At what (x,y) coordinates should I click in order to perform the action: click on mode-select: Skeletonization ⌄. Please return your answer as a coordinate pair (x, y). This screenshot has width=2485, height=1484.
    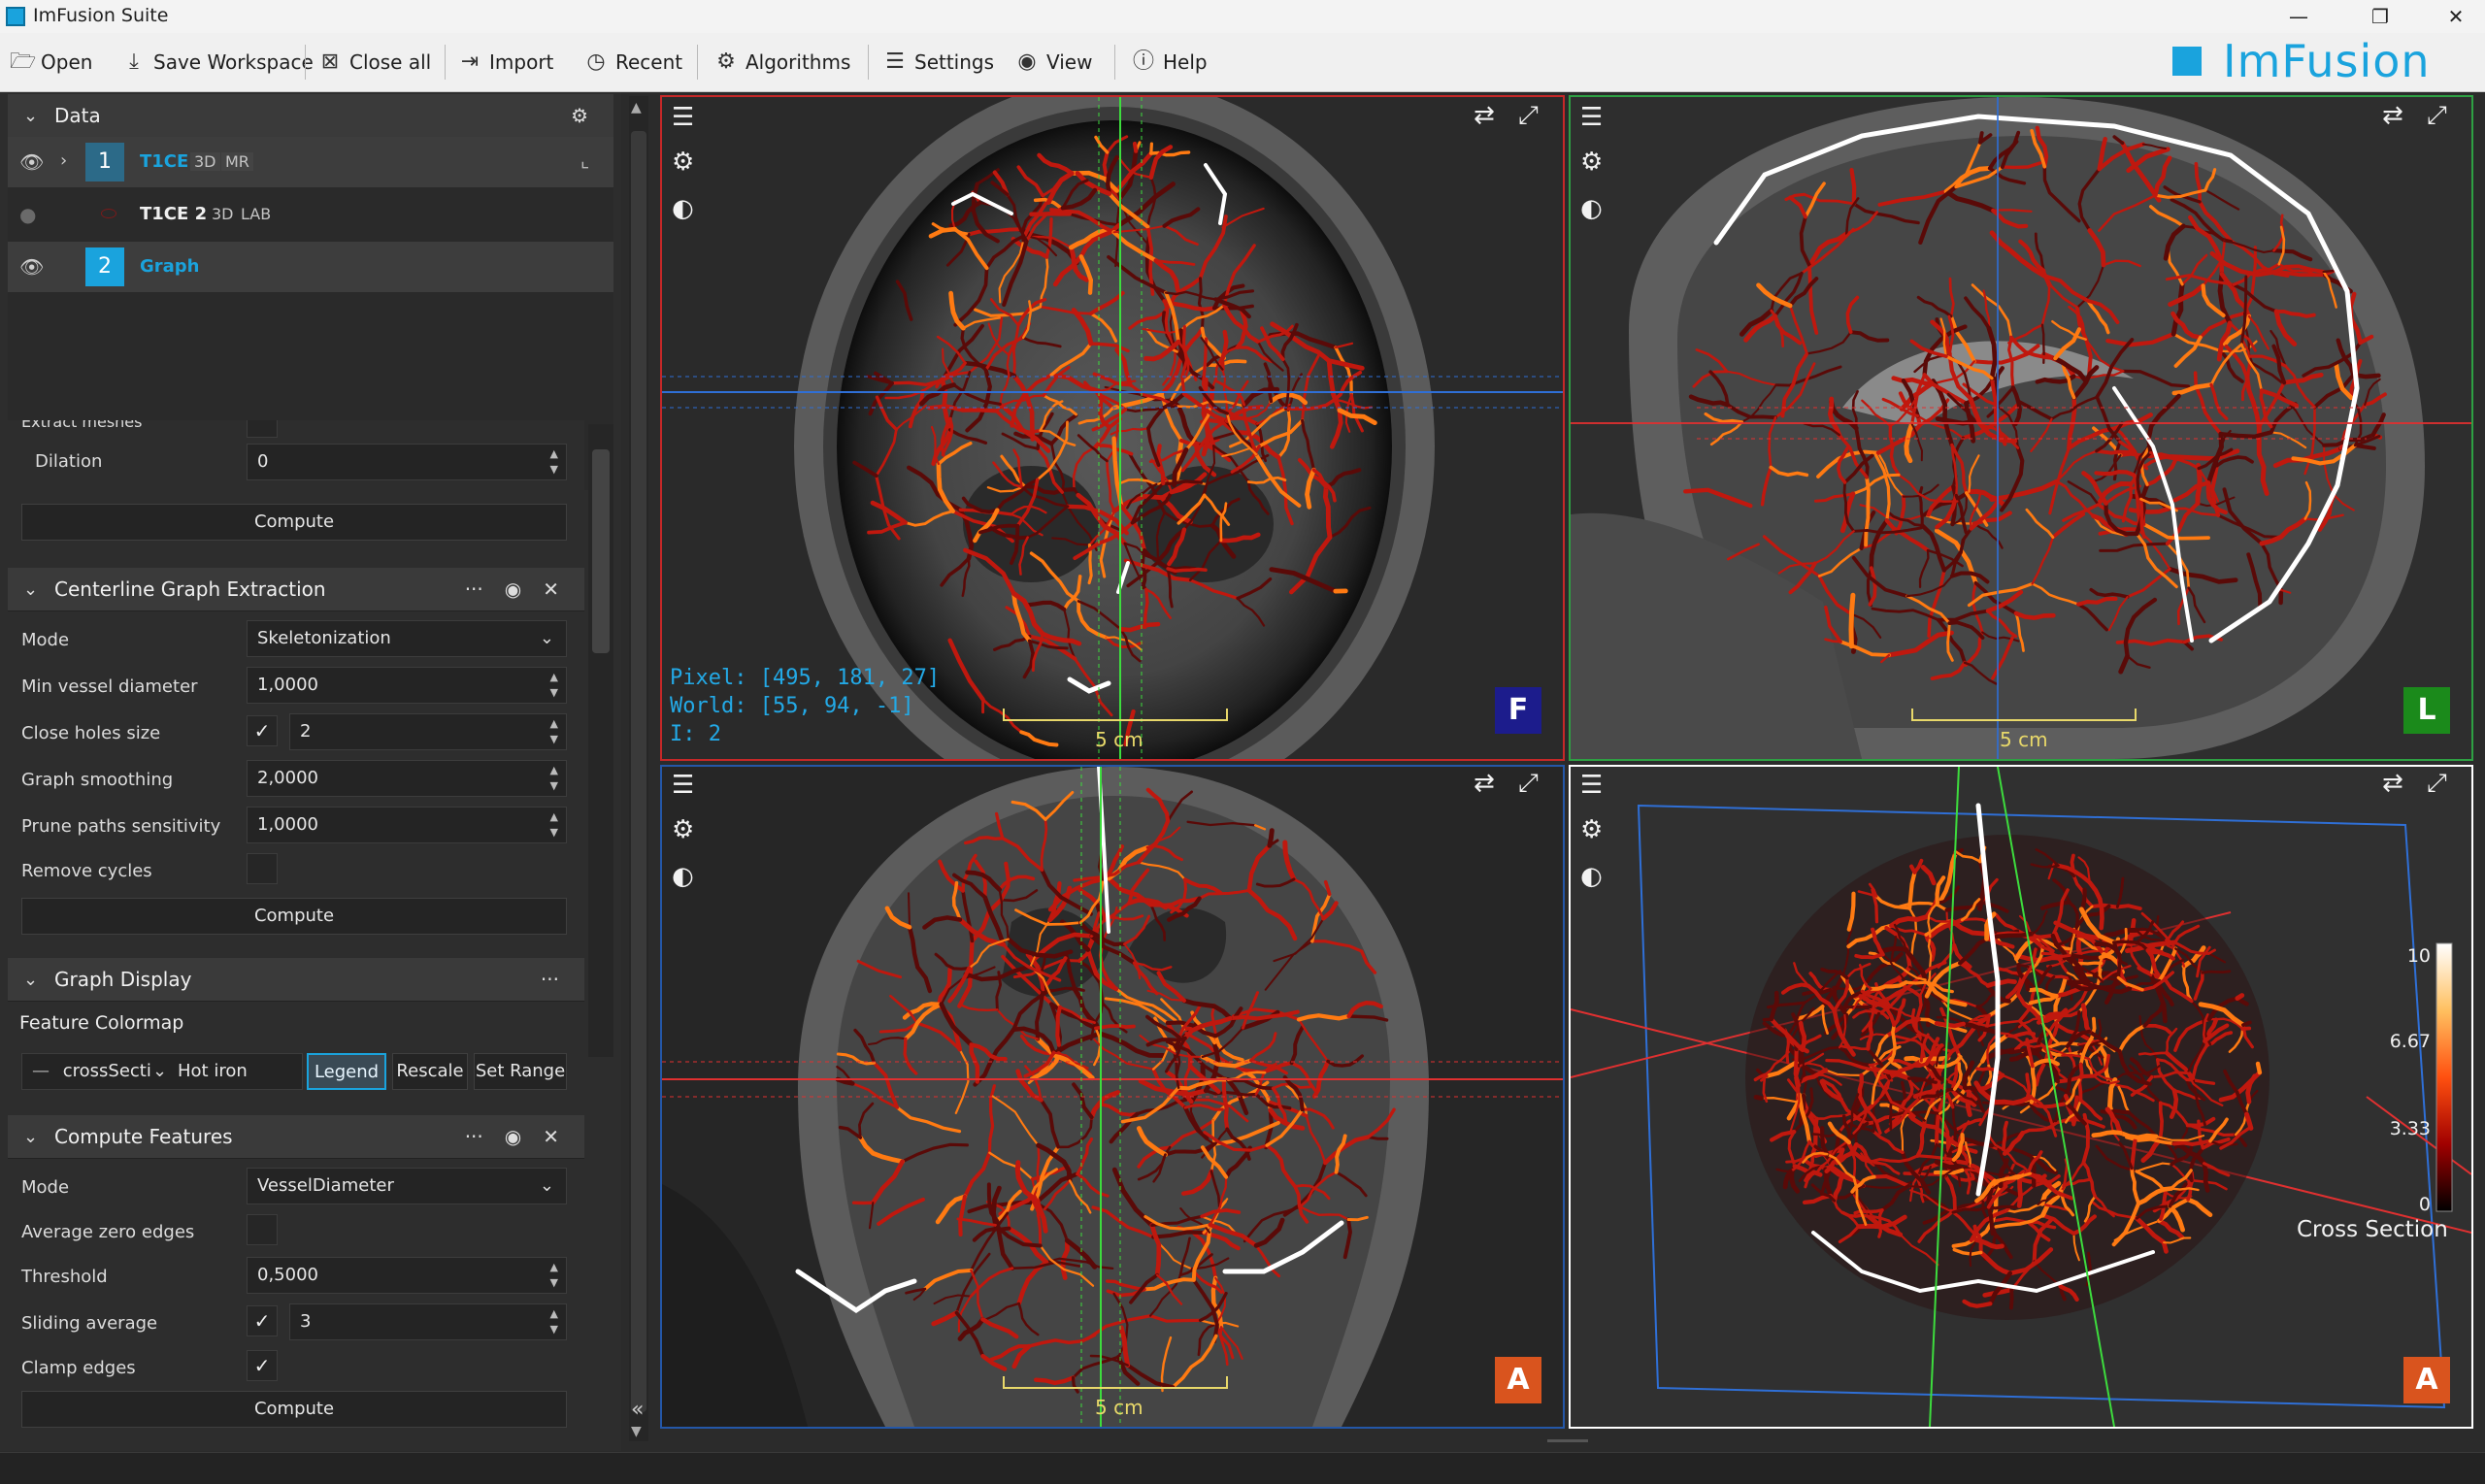
    Looking at the image, I should click on (407, 638).